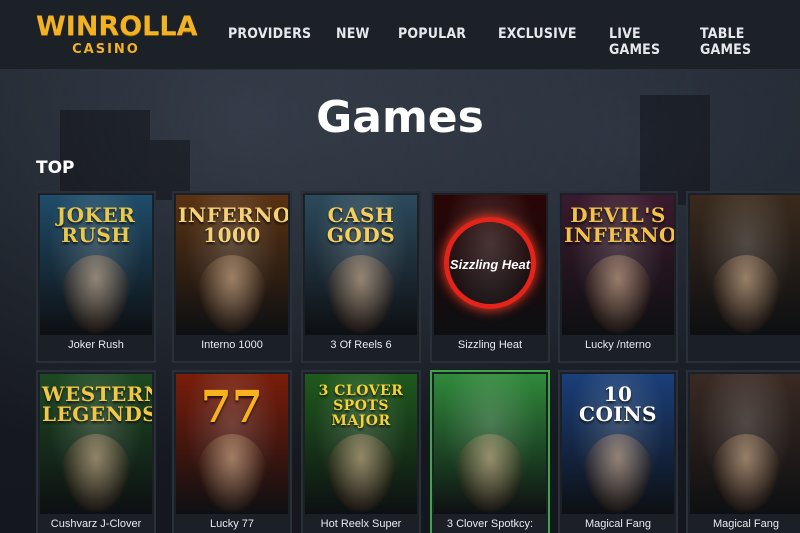 This screenshot has height=533, width=800. I want to click on game-title: Joker Rush, so click(96, 345).